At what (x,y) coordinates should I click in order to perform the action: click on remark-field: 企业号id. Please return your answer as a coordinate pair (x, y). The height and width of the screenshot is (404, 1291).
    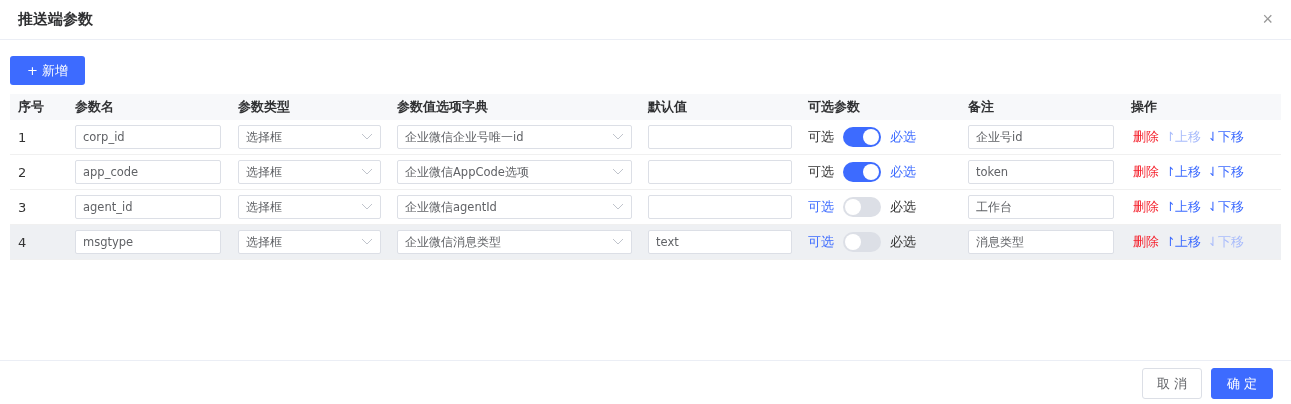
    Looking at the image, I should click on (1041, 137).